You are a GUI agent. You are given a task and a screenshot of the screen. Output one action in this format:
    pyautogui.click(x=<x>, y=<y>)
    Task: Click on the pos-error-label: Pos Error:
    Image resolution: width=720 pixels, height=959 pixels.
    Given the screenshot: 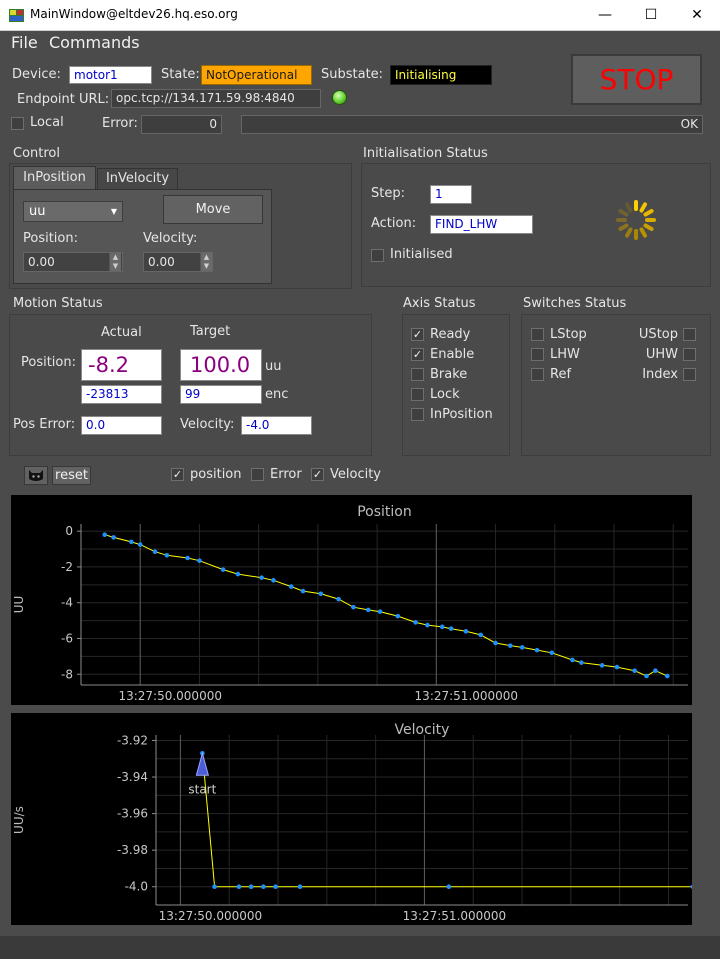 What is the action you would take?
    pyautogui.click(x=44, y=424)
    